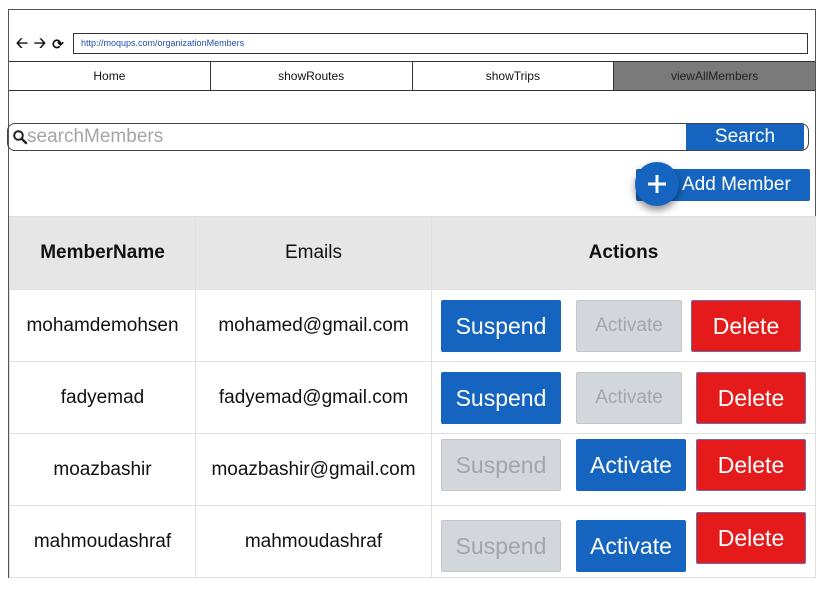 Image resolution: width=826 pixels, height=589 pixels. I want to click on member-name-cell: mohamdemohsen, so click(102, 325).